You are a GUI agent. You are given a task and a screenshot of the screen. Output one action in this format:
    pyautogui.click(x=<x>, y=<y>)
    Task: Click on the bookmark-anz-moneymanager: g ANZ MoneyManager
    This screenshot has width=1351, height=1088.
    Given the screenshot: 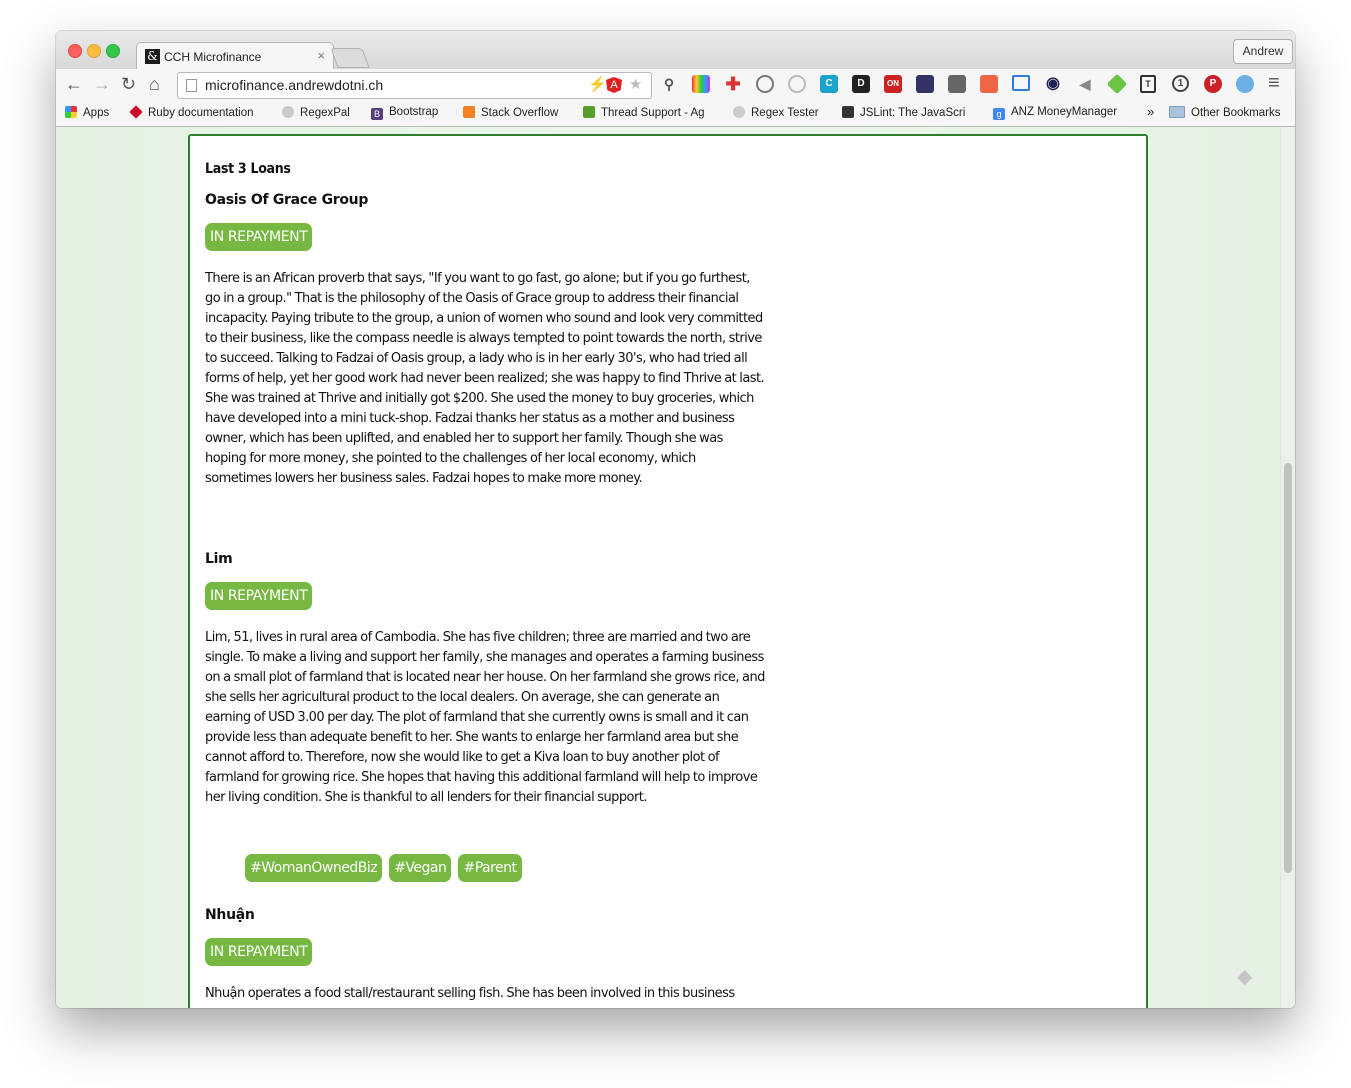 What is the action you would take?
    pyautogui.click(x=1055, y=113)
    